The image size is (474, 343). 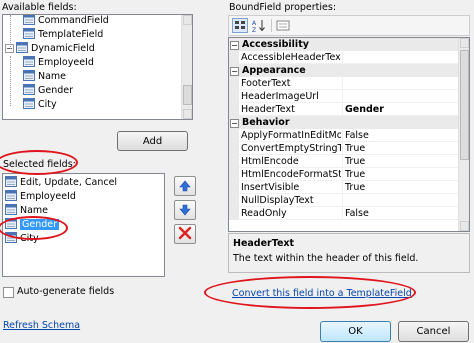 What do you see at coordinates (26, 211) in the screenshot?
I see `selected-field-item: Name` at bounding box center [26, 211].